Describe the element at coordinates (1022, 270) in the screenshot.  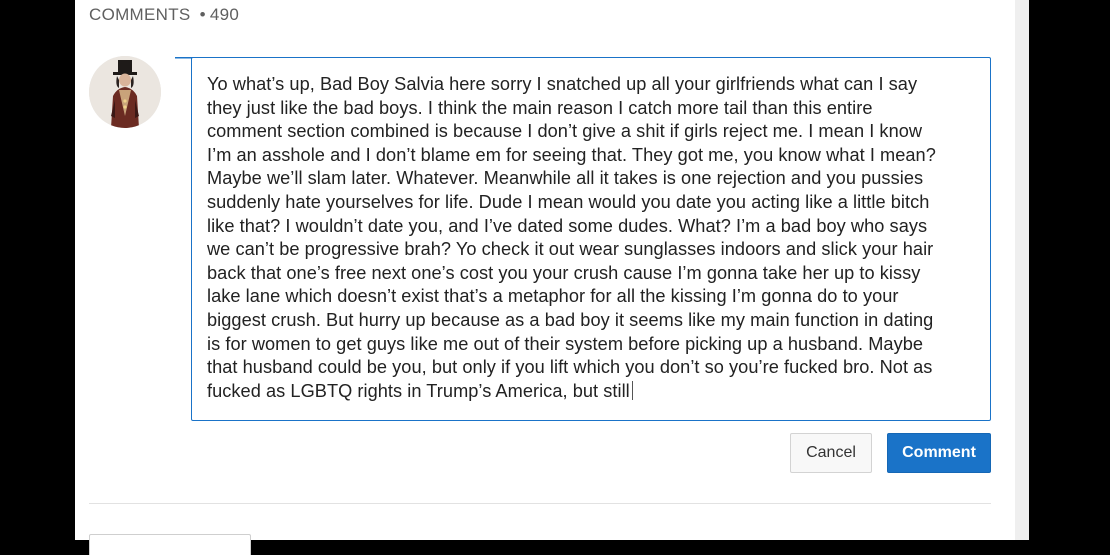
I see `scrollbar-track` at that location.